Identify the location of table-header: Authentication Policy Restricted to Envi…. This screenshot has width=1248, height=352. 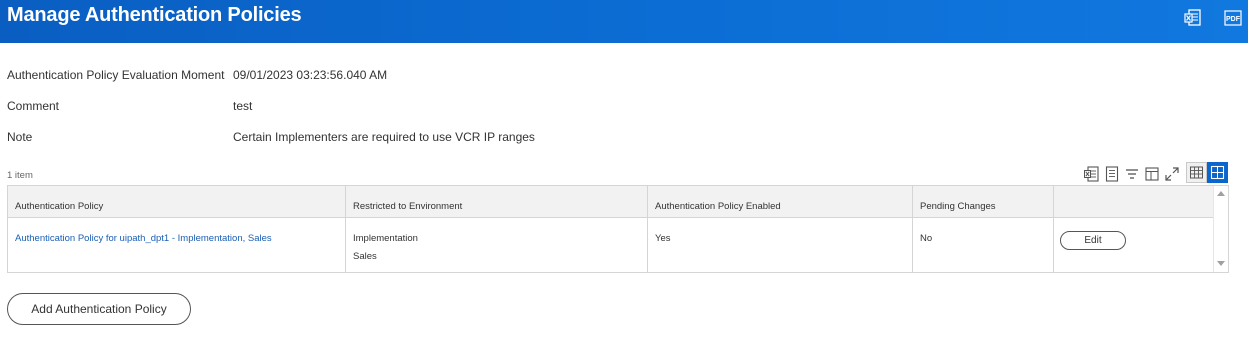
(610, 202).